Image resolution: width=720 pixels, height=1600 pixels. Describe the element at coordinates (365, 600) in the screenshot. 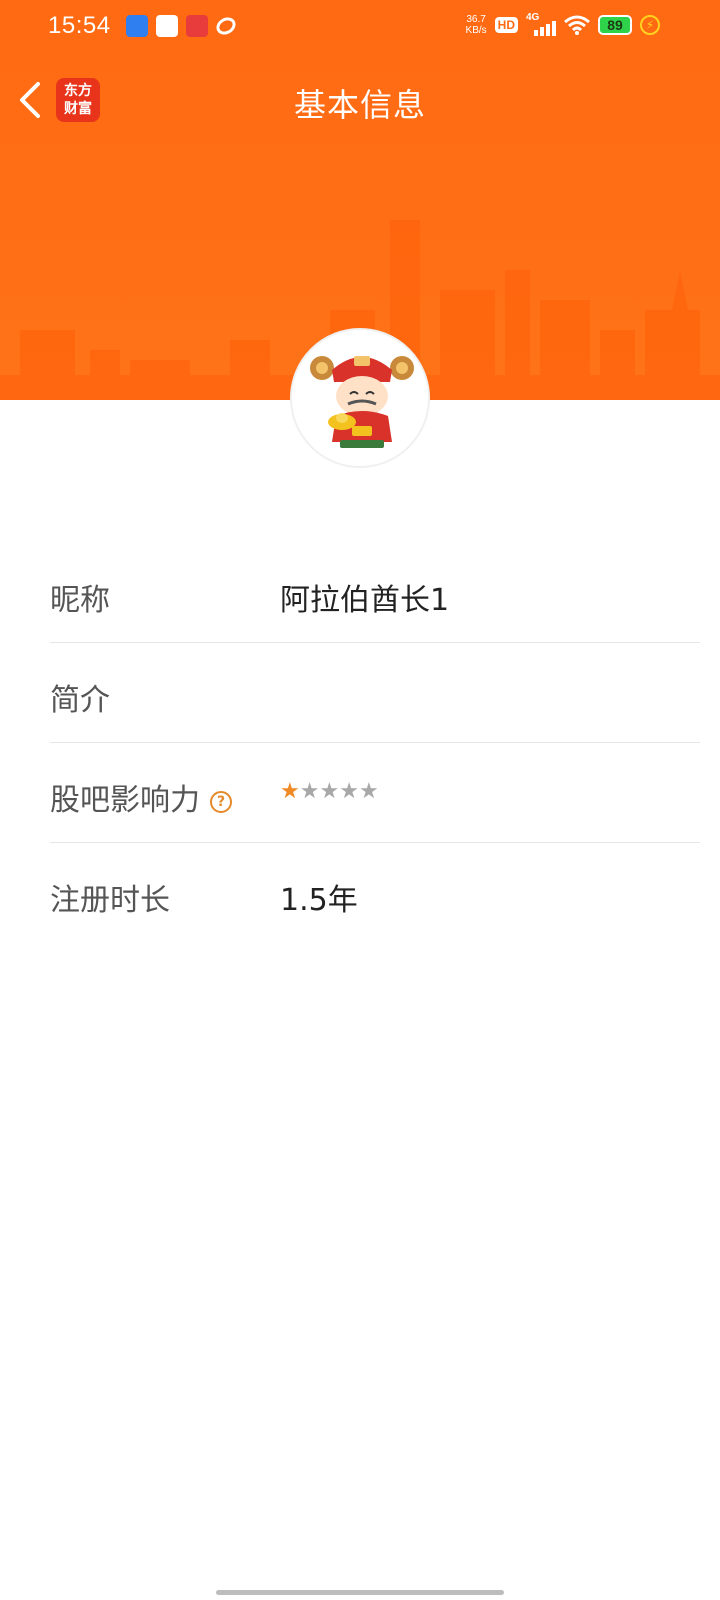

I see `nickname-value: 阿拉伯酋长1` at that location.